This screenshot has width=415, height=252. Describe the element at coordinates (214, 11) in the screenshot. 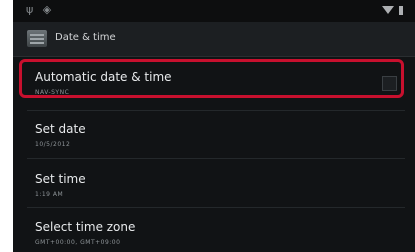

I see `status-bar: ψ ◈` at that location.